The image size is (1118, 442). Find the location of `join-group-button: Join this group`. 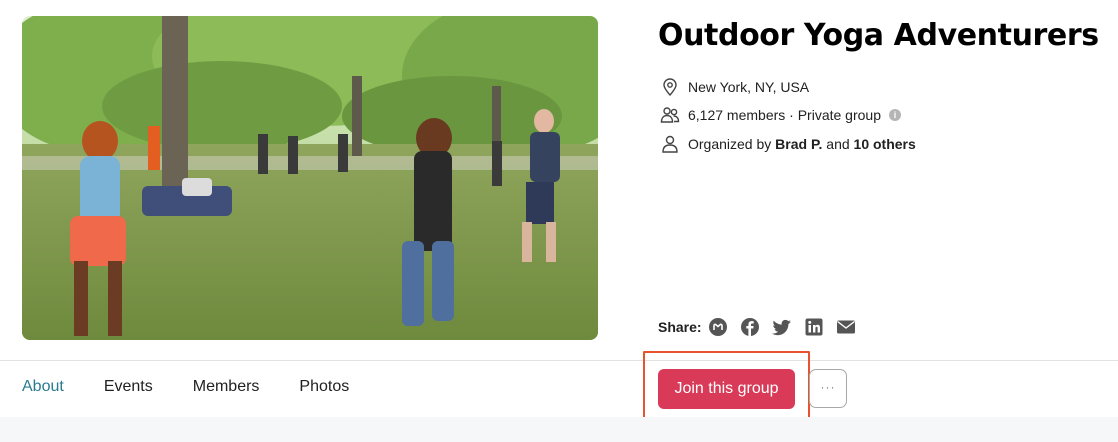

join-group-button: Join this group is located at coordinates (726, 389).